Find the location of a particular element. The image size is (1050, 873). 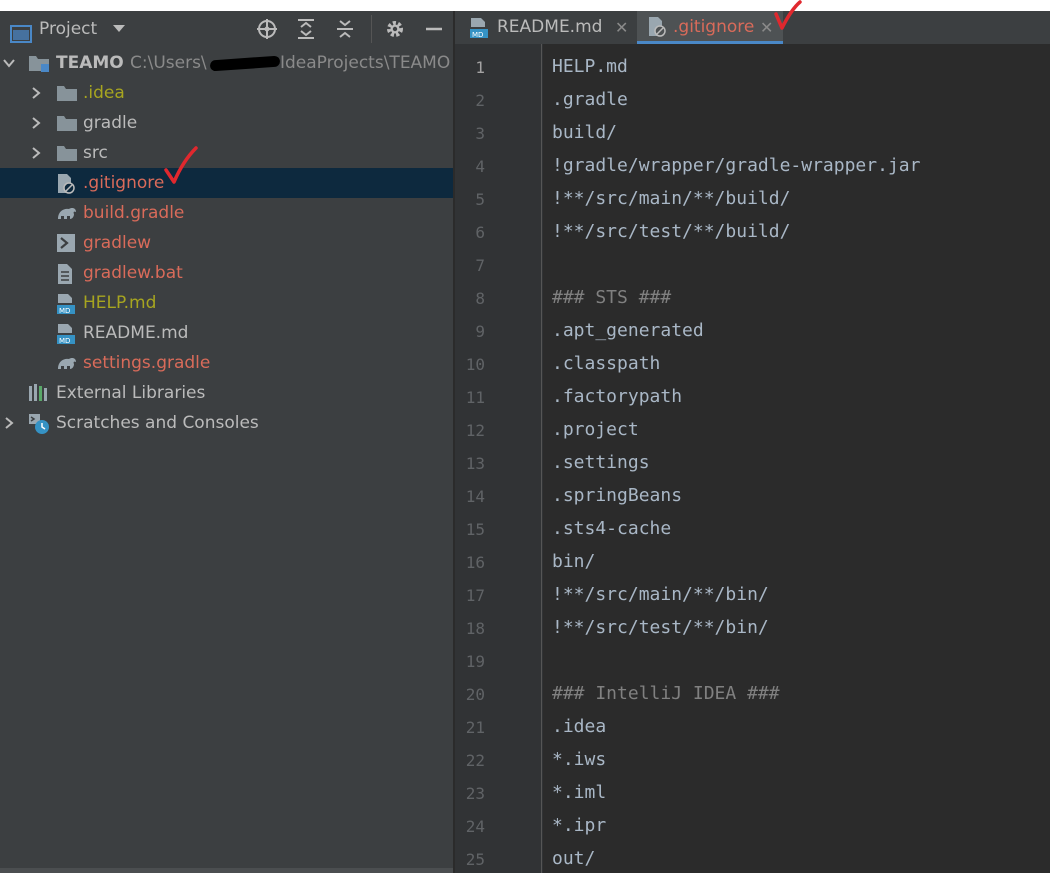

code-line: !**/src/main/**/build/ is located at coordinates (671, 198).